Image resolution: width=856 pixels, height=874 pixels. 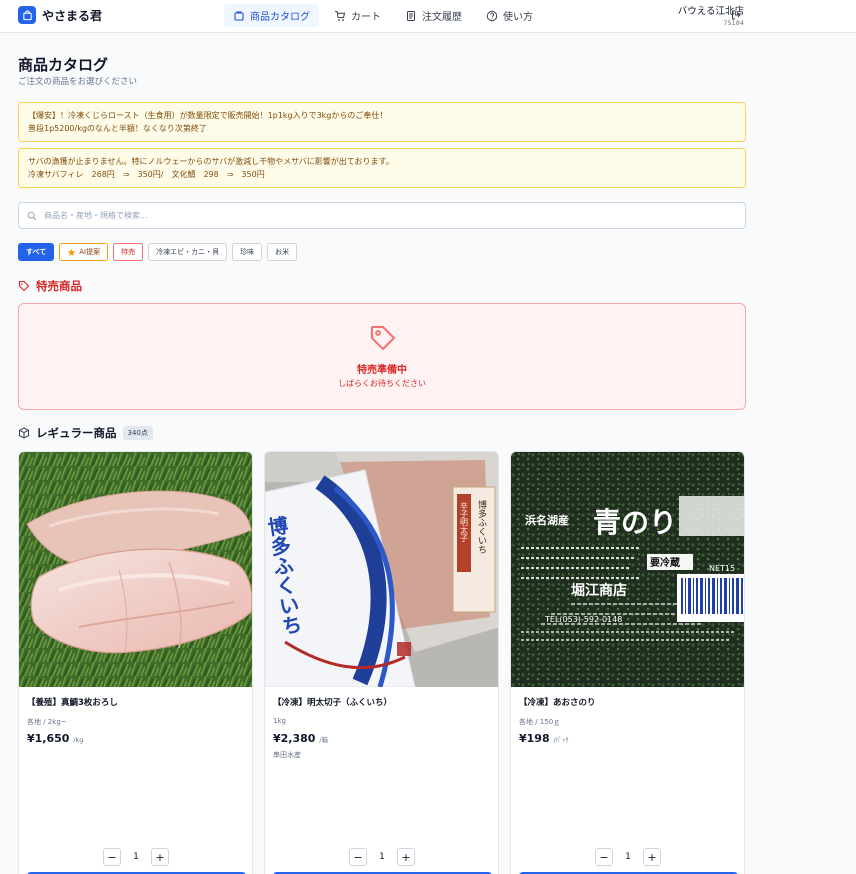 I want to click on nori-package-cold: 要冷蔵, so click(x=665, y=562).